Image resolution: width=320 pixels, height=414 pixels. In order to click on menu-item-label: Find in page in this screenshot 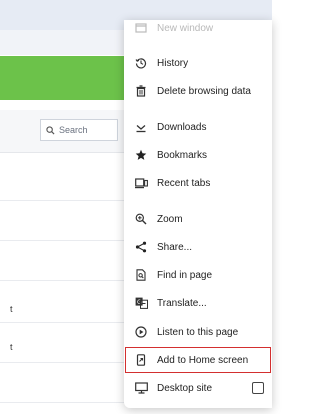, I will do `click(185, 275)`.